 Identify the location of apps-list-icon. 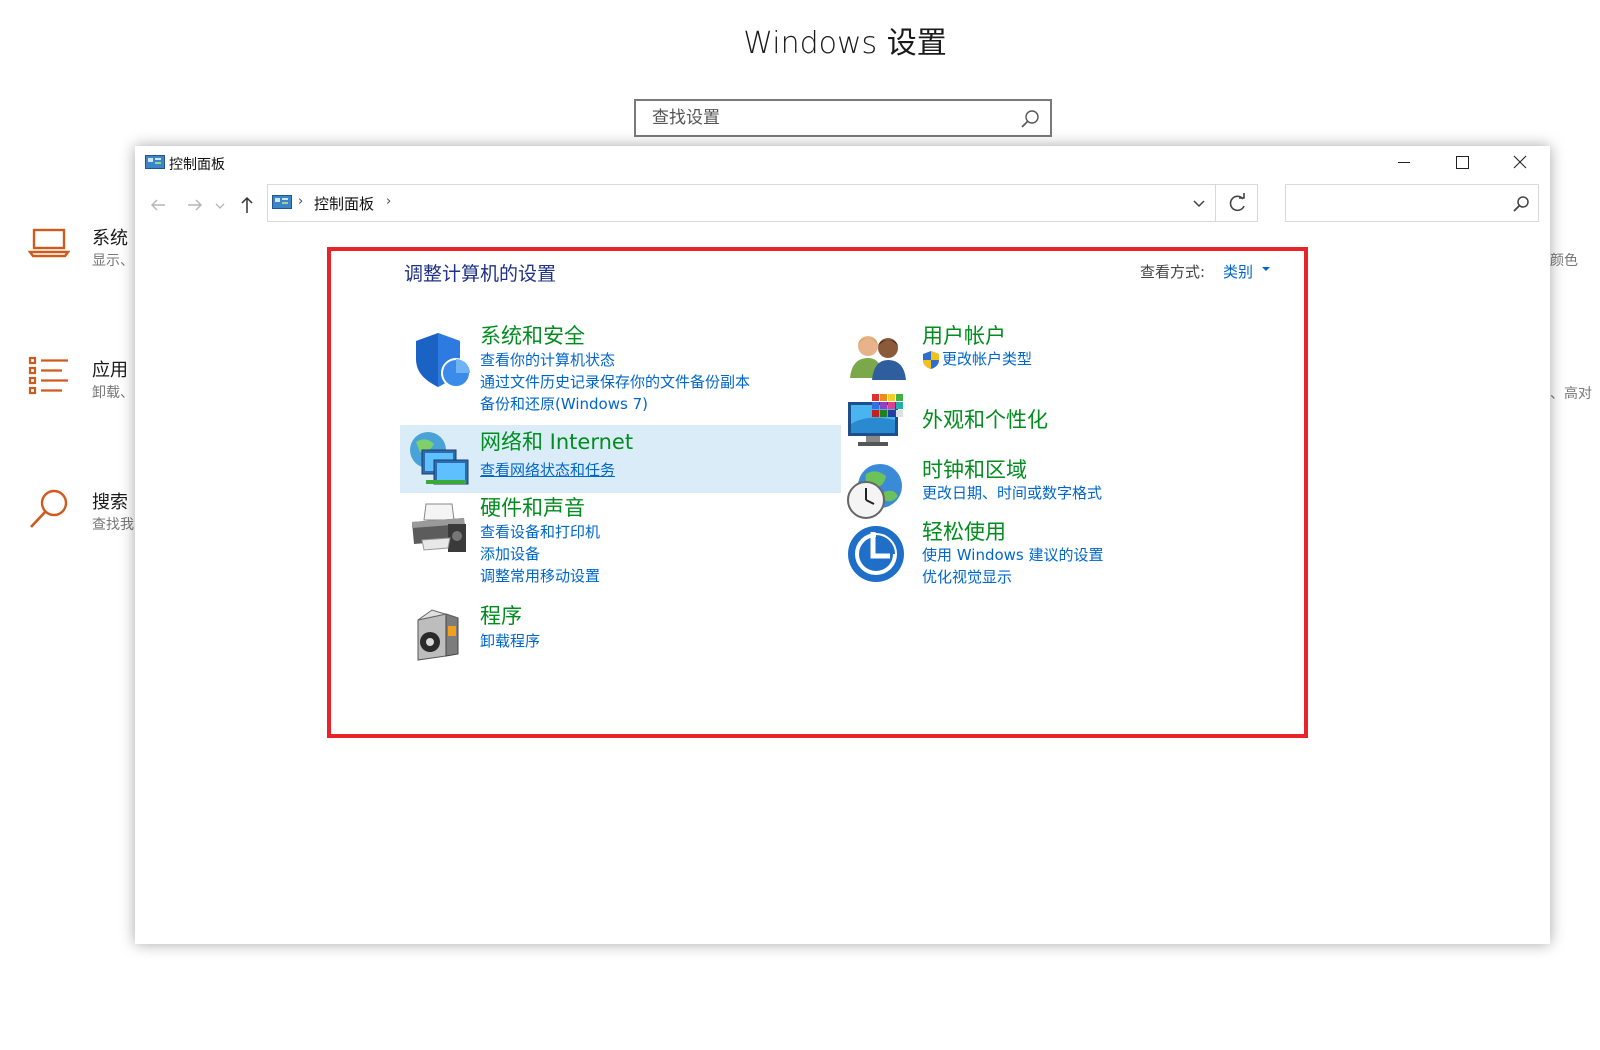
(48, 375).